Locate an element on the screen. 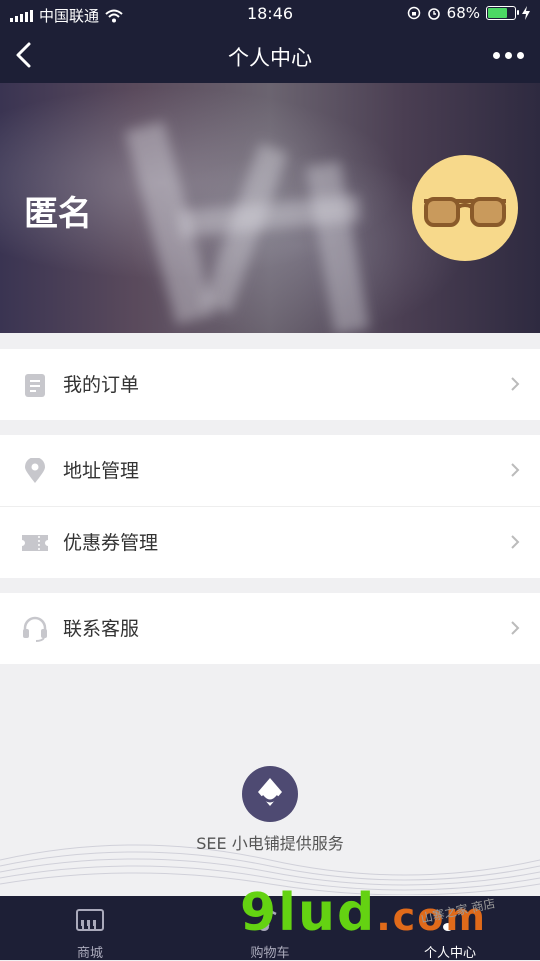 The width and height of the screenshot is (540, 961). battery-percent: 68% is located at coordinates (463, 13).